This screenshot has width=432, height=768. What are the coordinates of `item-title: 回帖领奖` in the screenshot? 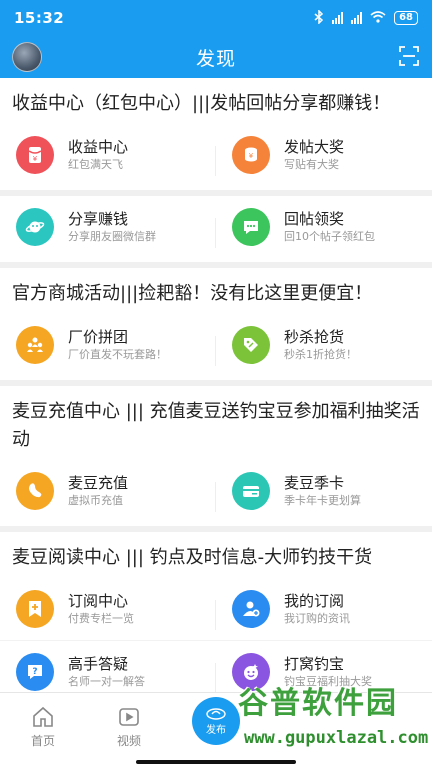 It's located at (314, 219).